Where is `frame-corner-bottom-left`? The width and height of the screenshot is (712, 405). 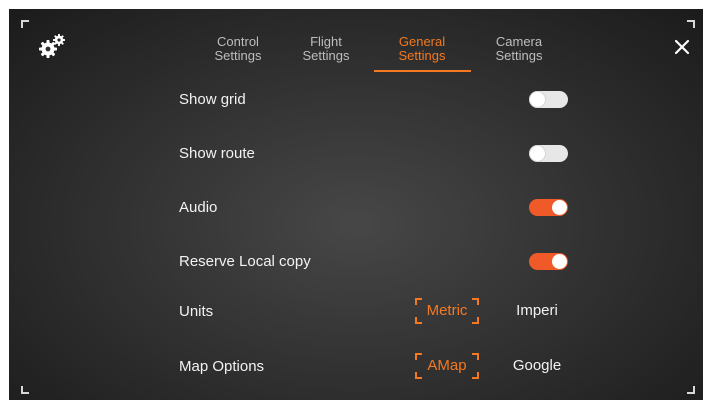
frame-corner-bottom-left is located at coordinates (25, 390).